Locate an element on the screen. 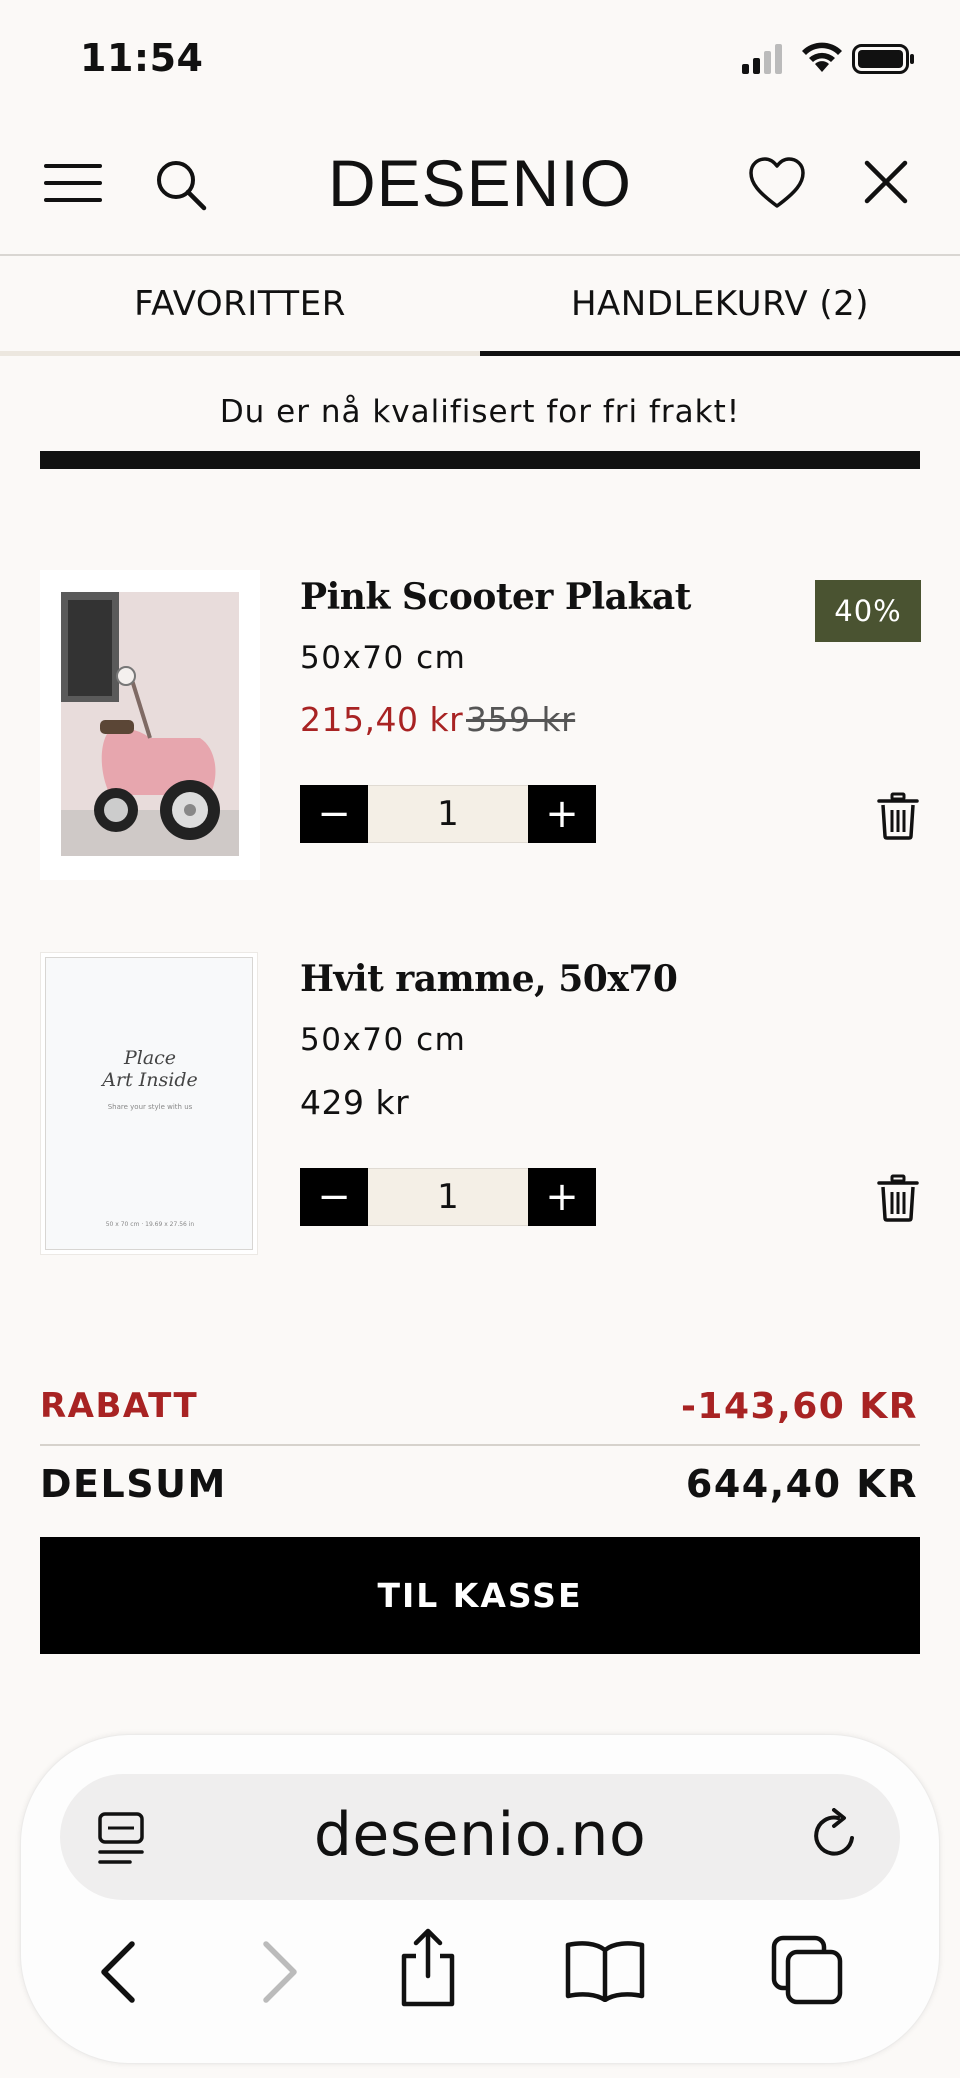 This screenshot has height=2078, width=960. checkout-button: TIL KASSE is located at coordinates (480, 1595).